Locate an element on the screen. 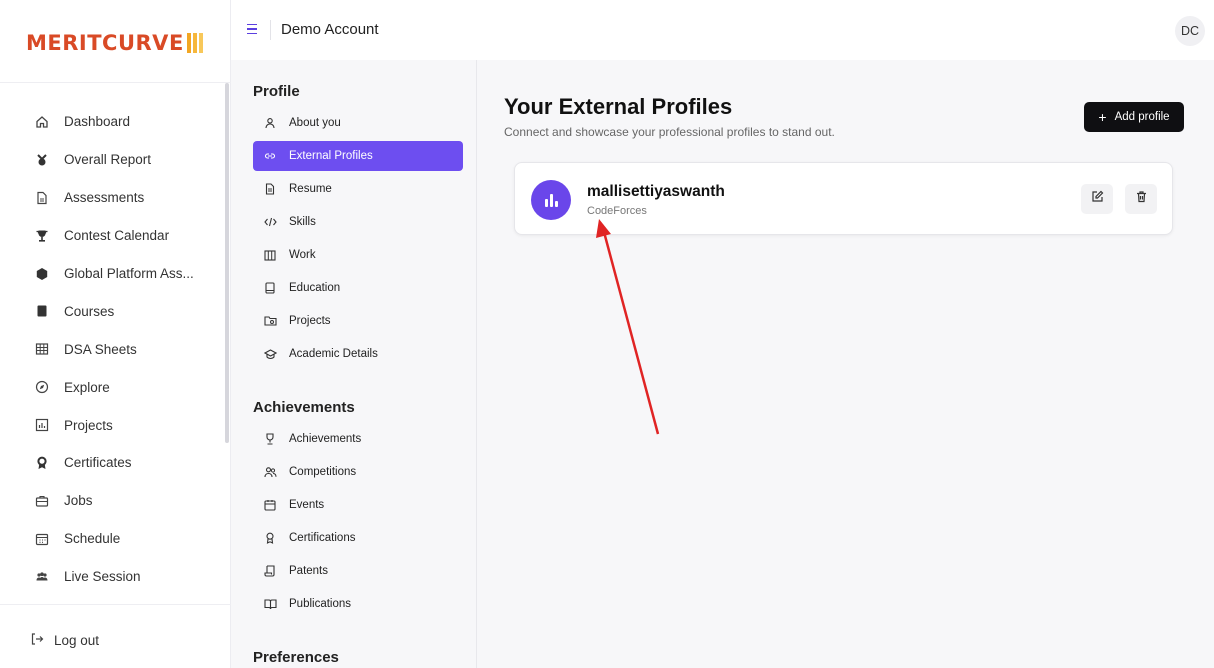 The image size is (1214, 668). sidebar-item-explore: Explore is located at coordinates (112, 387).